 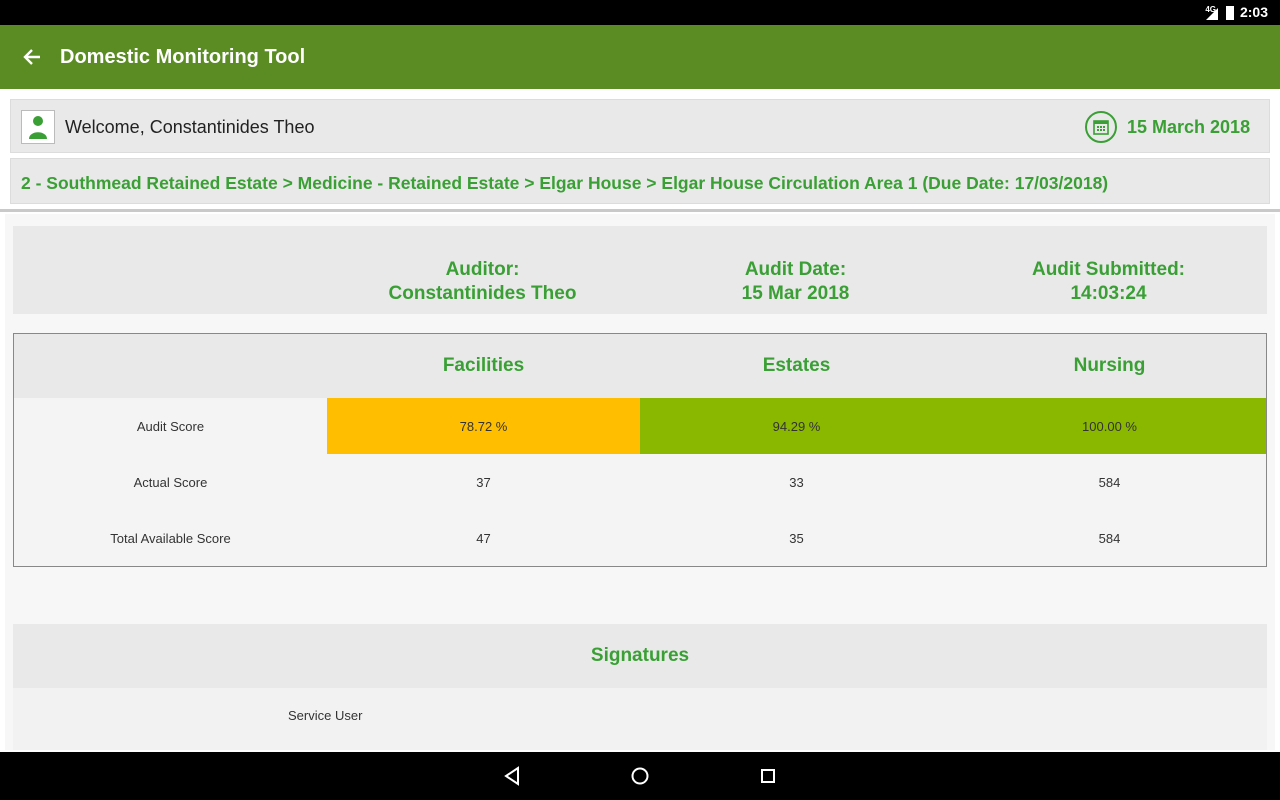 I want to click on score-cell-nursing: 100.00 %, so click(x=1109, y=426).